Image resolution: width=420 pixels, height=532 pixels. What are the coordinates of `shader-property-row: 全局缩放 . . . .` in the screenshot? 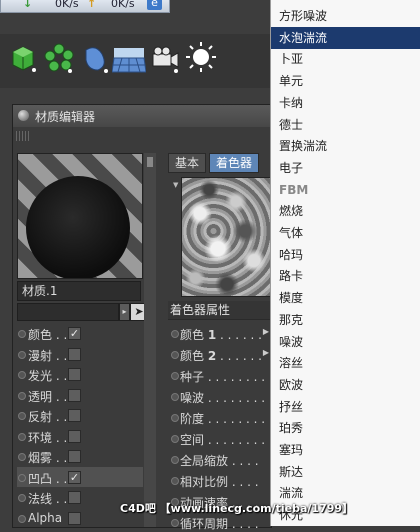 It's located at (219, 459).